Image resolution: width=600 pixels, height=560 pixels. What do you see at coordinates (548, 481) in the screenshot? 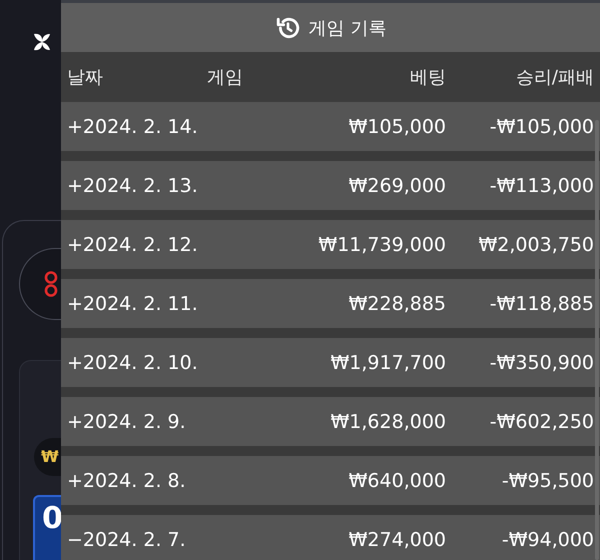
I see `result-cell: -₩95,500` at bounding box center [548, 481].